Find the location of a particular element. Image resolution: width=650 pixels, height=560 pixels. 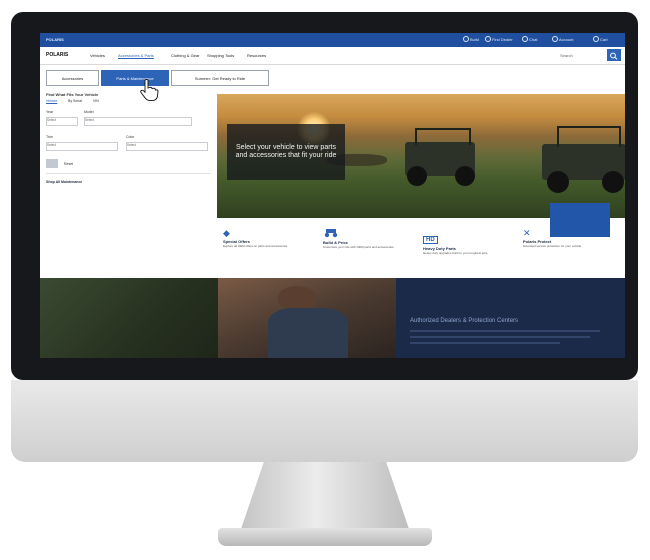

finder-title: Find What Fits Your Vehicle is located at coordinates (72, 94).